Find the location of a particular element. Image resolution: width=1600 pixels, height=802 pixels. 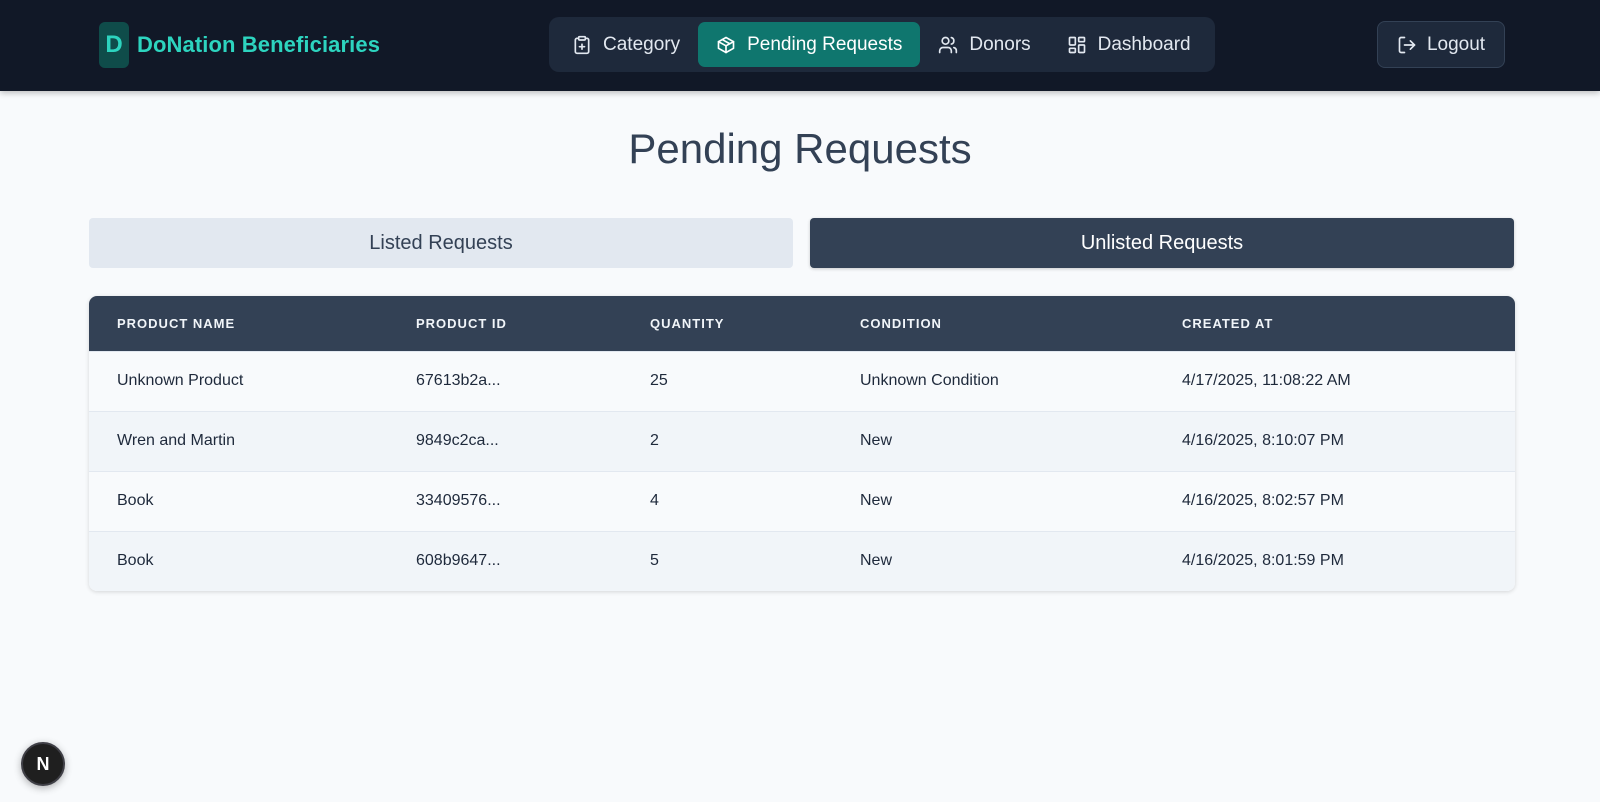

tab-listed-requests: Listed Requests is located at coordinates (441, 243).